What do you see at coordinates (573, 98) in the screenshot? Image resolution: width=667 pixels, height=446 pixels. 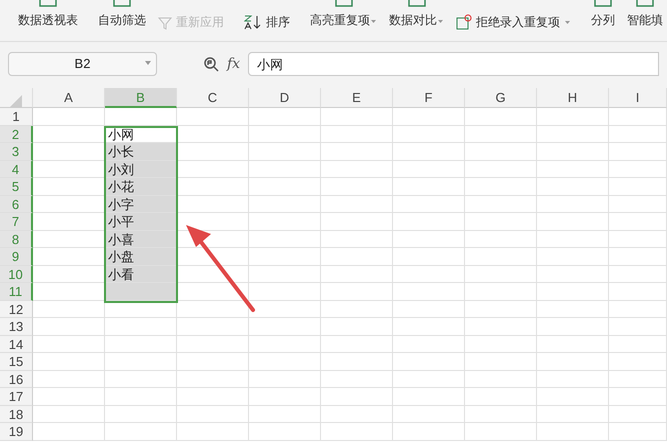 I see `column-header: H` at bounding box center [573, 98].